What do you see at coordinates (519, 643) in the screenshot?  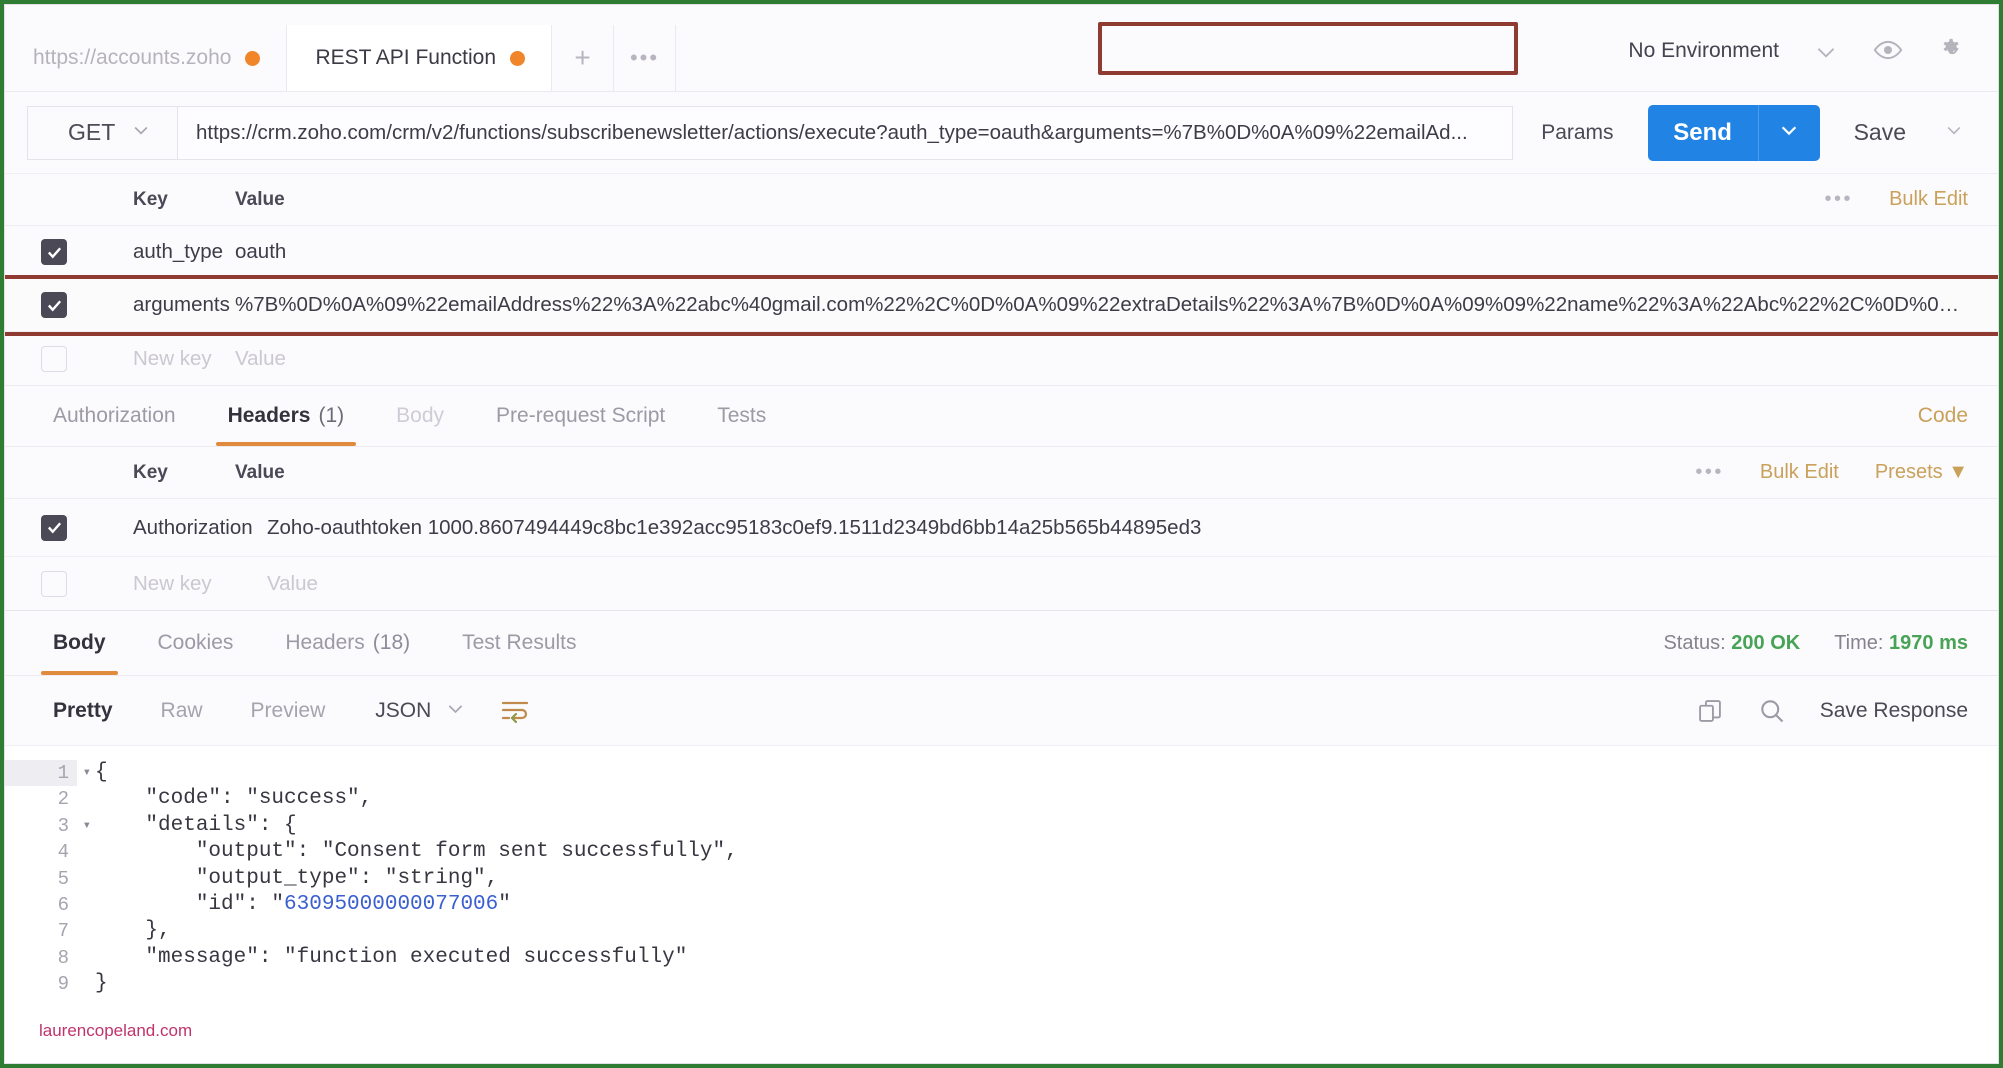 I see `response-tab-test-results: Test Results` at bounding box center [519, 643].